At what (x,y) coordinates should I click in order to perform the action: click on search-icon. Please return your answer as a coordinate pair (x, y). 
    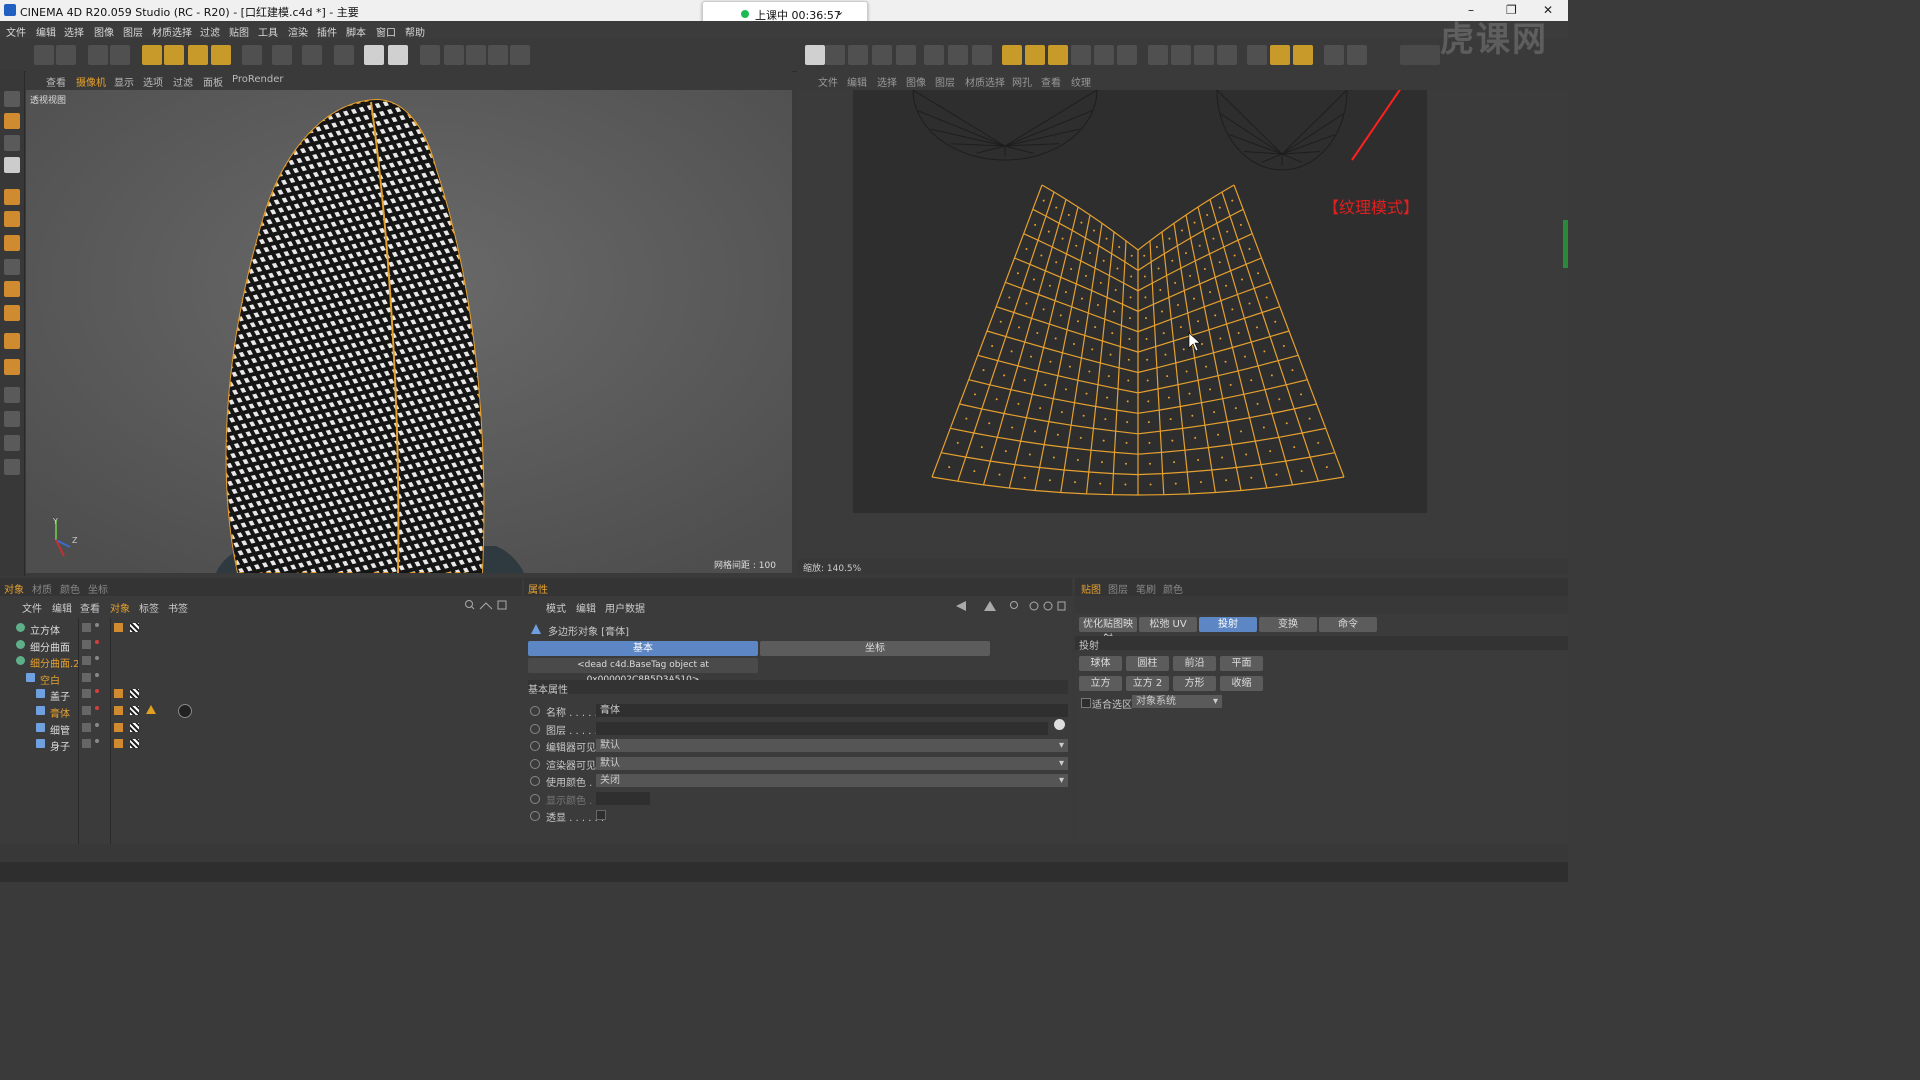
    Looking at the image, I should click on (487, 605).